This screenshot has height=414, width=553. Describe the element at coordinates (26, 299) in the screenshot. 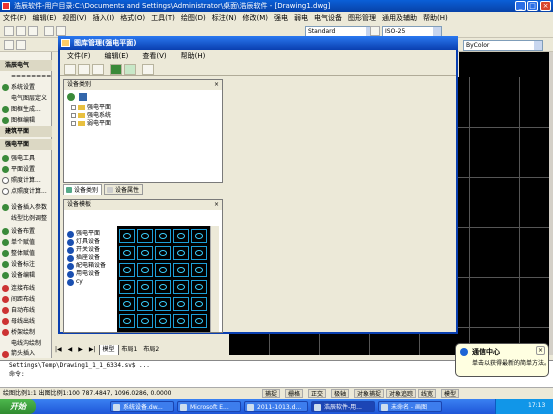

I see `side-item-spacing-wiring: 间距布线` at that location.